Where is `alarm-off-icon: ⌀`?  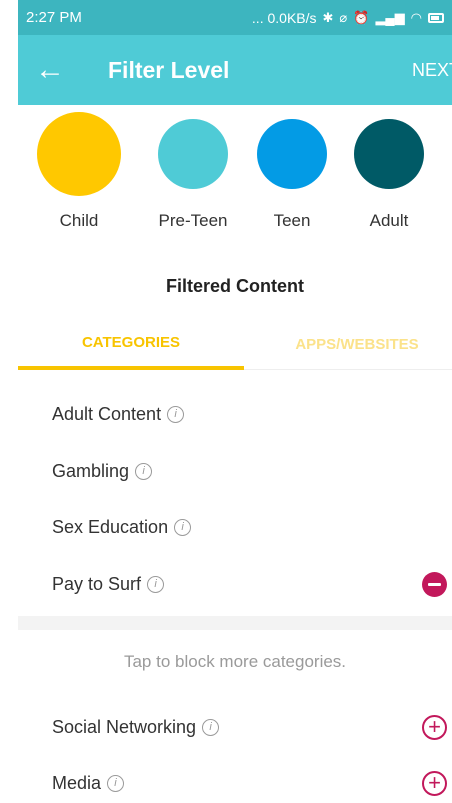 alarm-off-icon: ⌀ is located at coordinates (343, 17).